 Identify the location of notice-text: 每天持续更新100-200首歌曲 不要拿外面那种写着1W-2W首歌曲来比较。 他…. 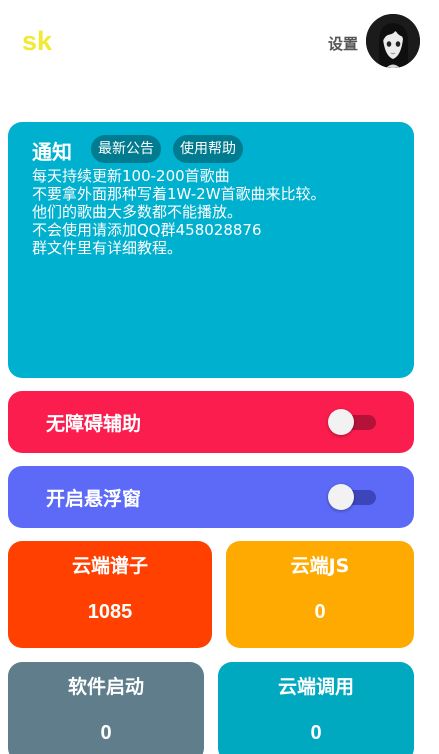
(217, 212).